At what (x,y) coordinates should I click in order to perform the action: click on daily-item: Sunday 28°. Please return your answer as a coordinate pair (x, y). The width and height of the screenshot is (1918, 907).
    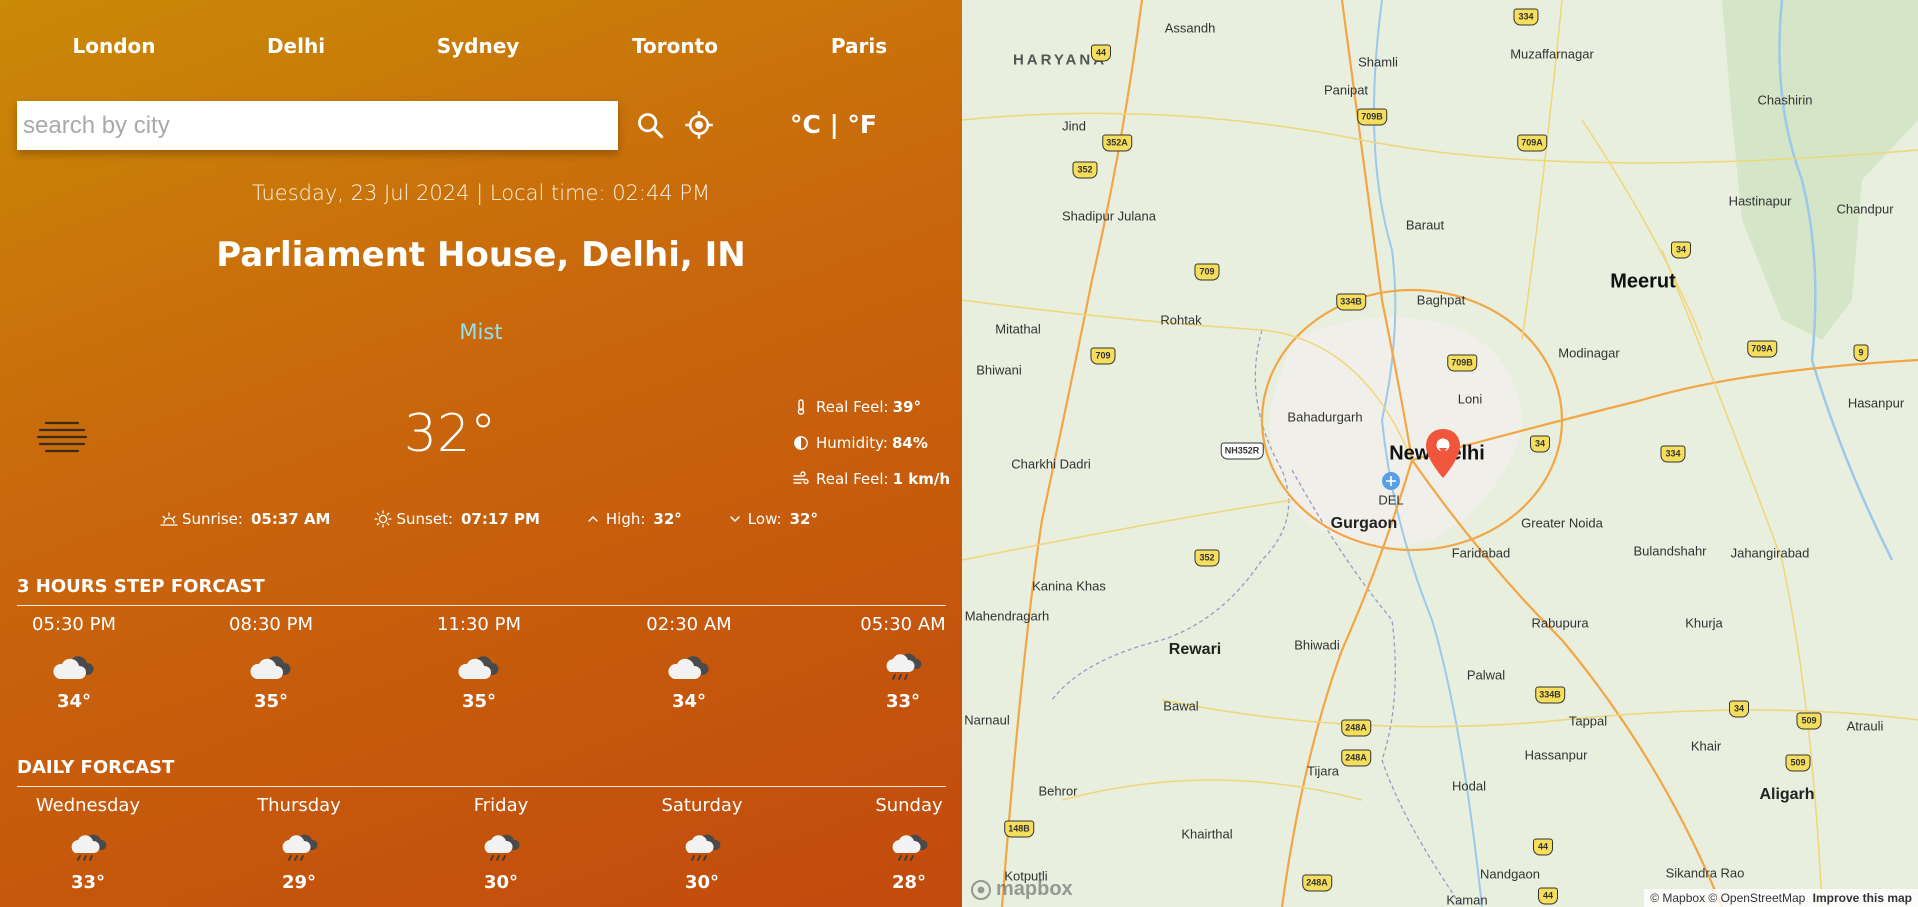
    Looking at the image, I should click on (898, 844).